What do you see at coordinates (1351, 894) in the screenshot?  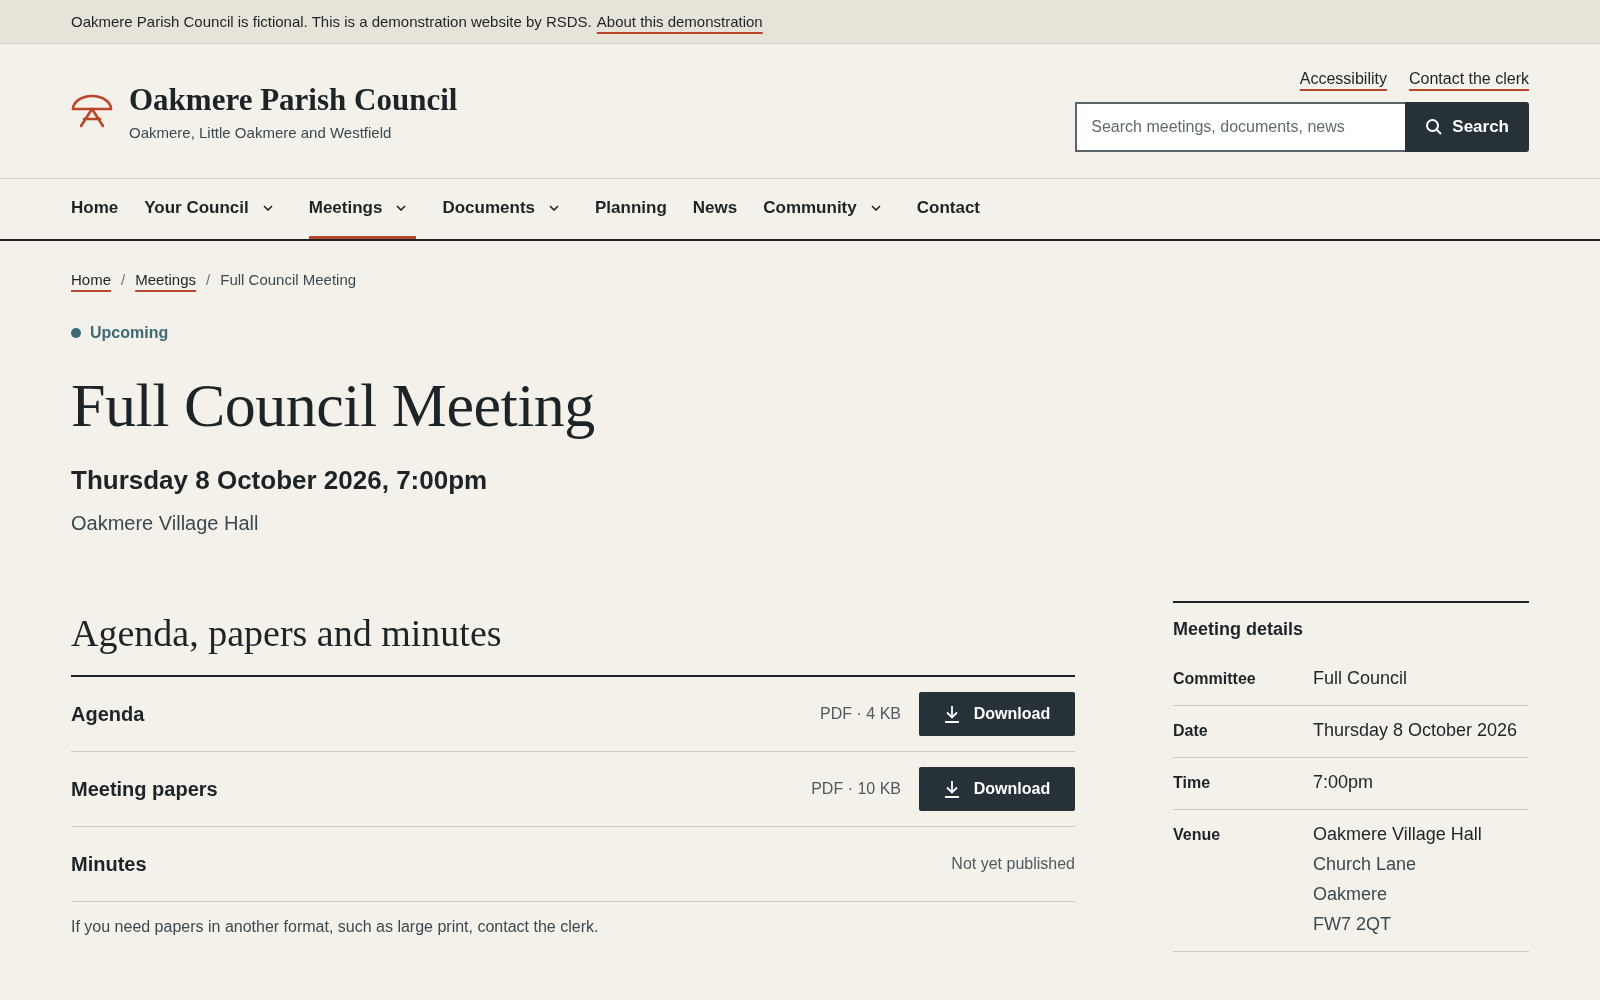 I see `detail-value: Oakmere` at bounding box center [1351, 894].